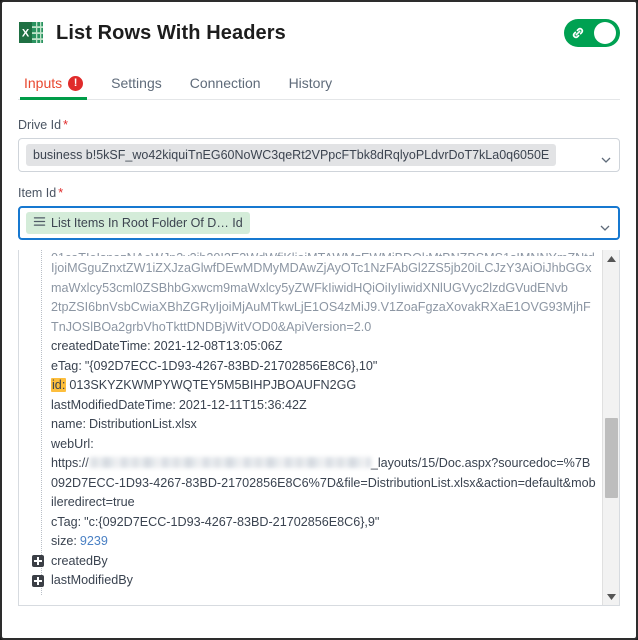  I want to click on tab-history: History, so click(311, 87).